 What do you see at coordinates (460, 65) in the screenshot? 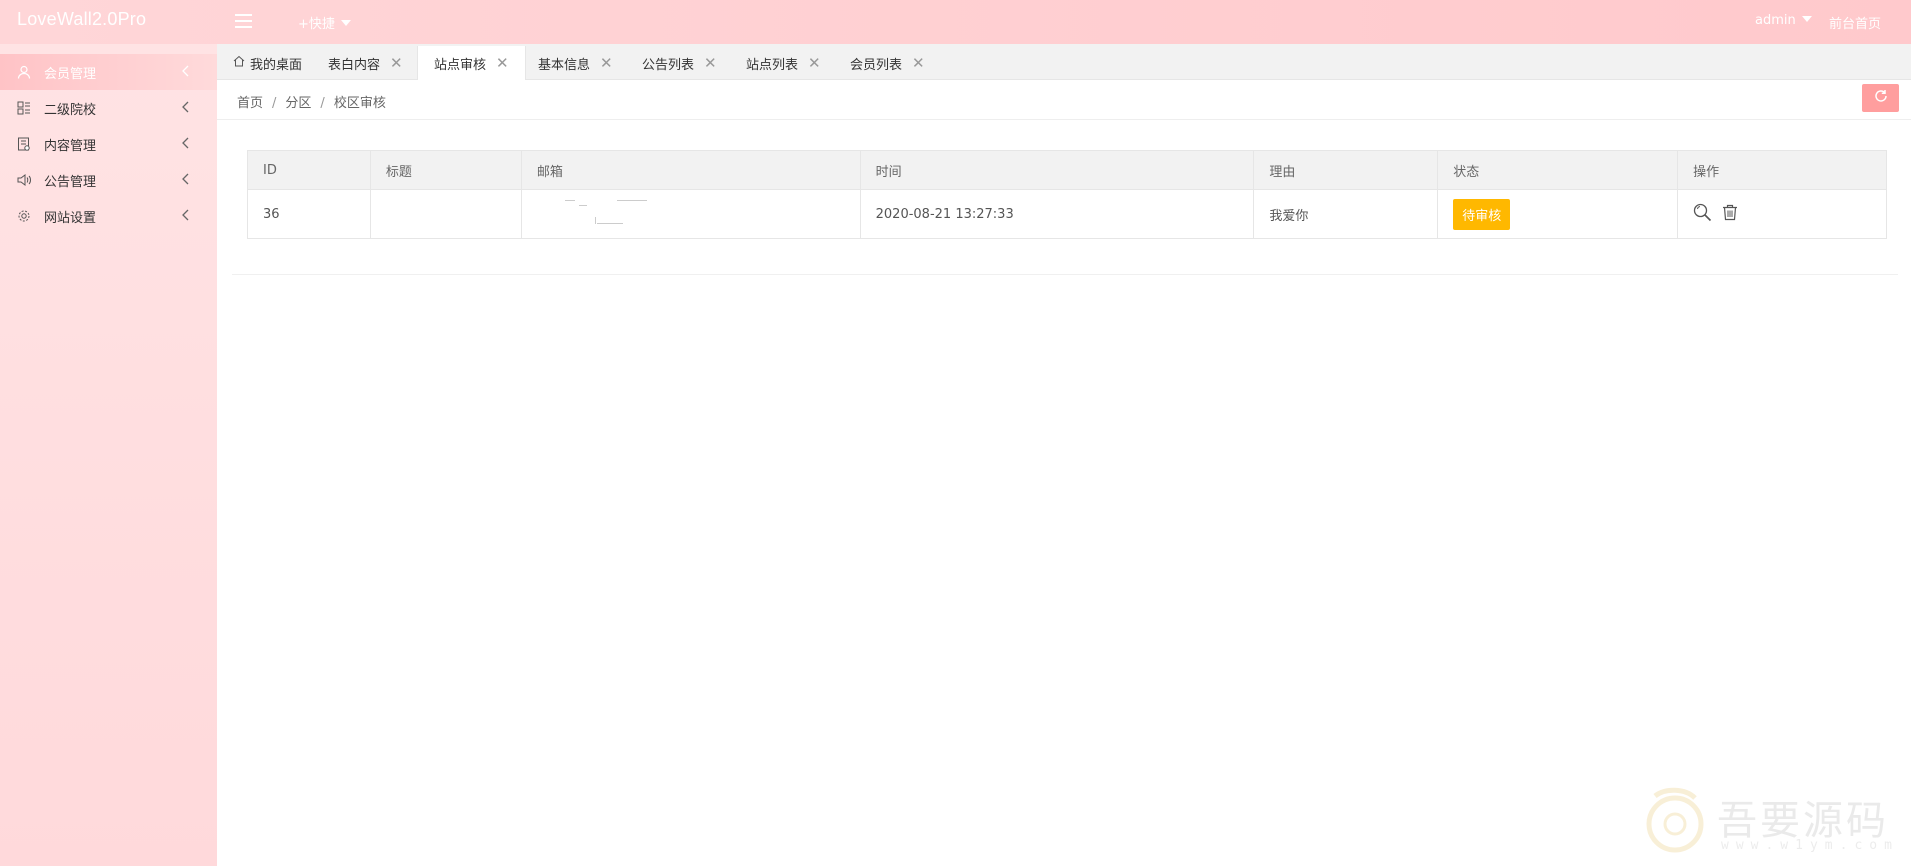
I see `tab-label: 站点审核` at bounding box center [460, 65].